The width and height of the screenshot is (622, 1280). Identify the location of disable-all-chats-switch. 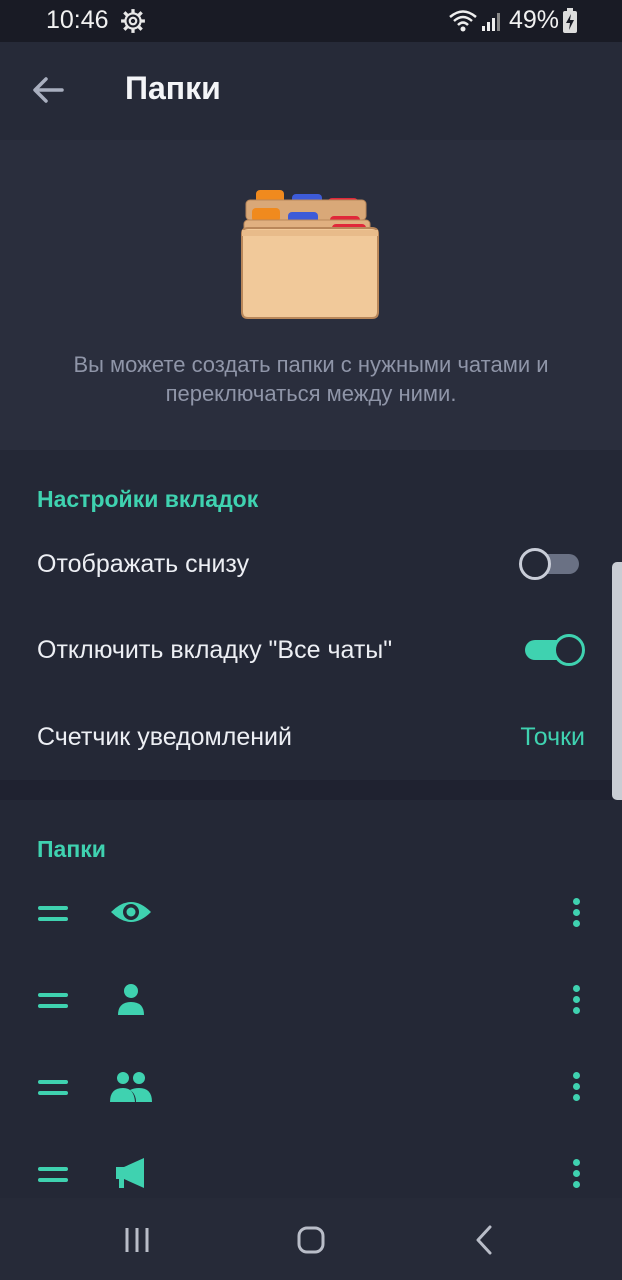
(555, 650).